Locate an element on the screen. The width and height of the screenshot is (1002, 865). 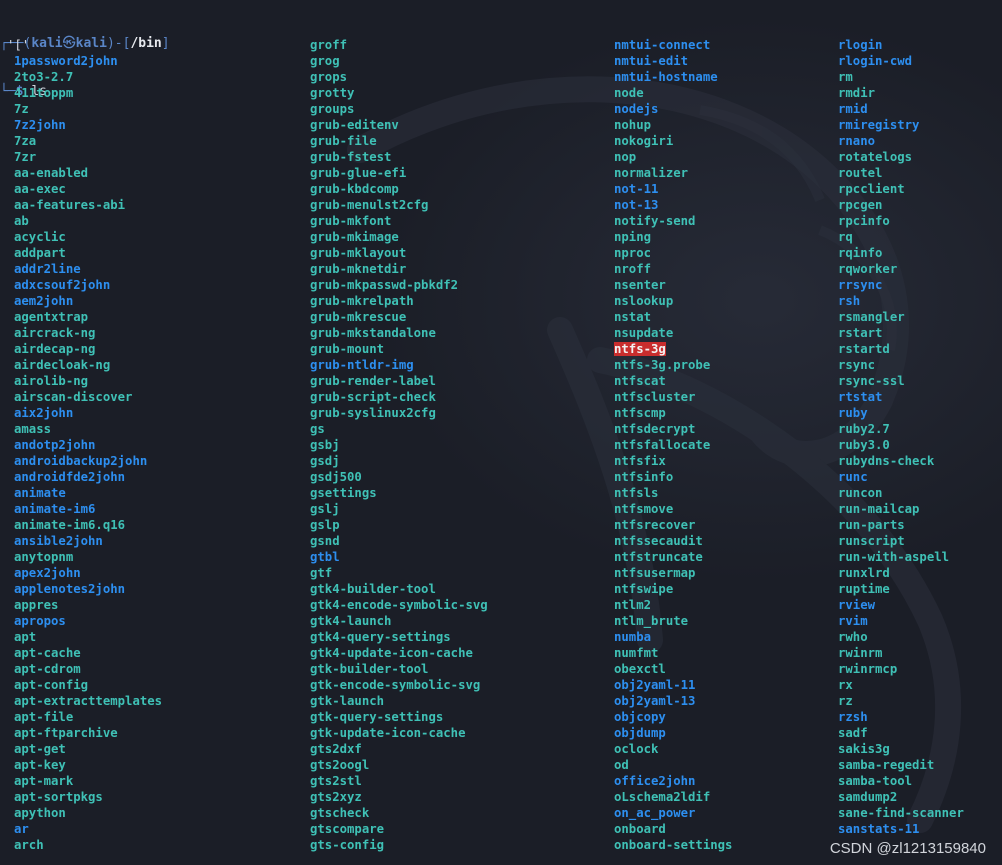
file-entry: gsettings is located at coordinates (343, 493).